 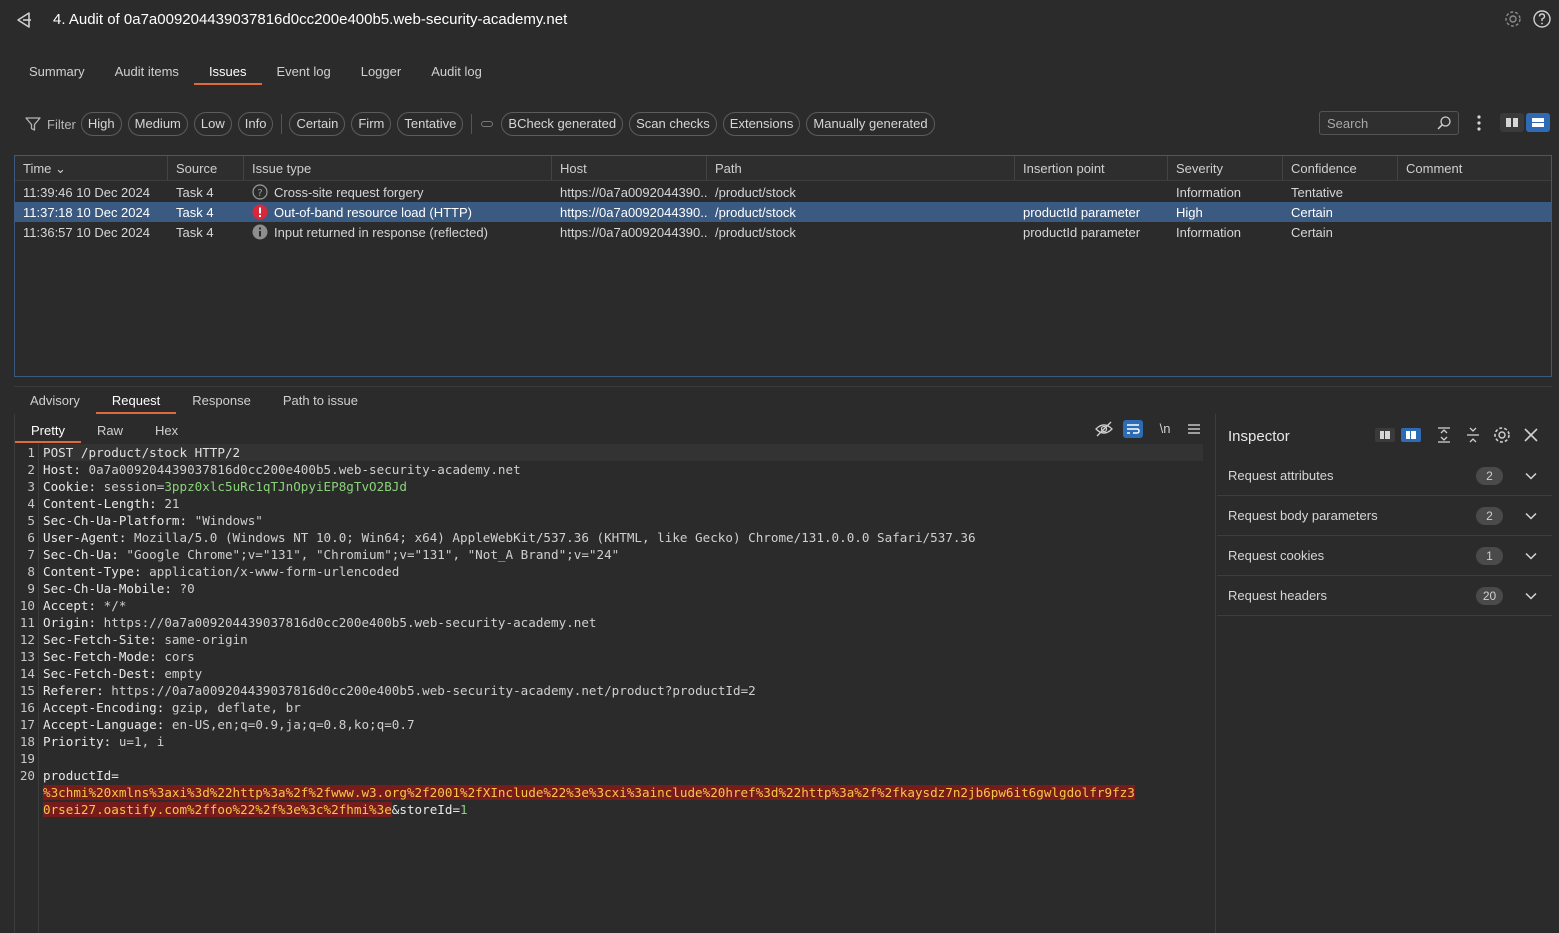 What do you see at coordinates (1189, 212) in the screenshot?
I see `cell-severity: High` at bounding box center [1189, 212].